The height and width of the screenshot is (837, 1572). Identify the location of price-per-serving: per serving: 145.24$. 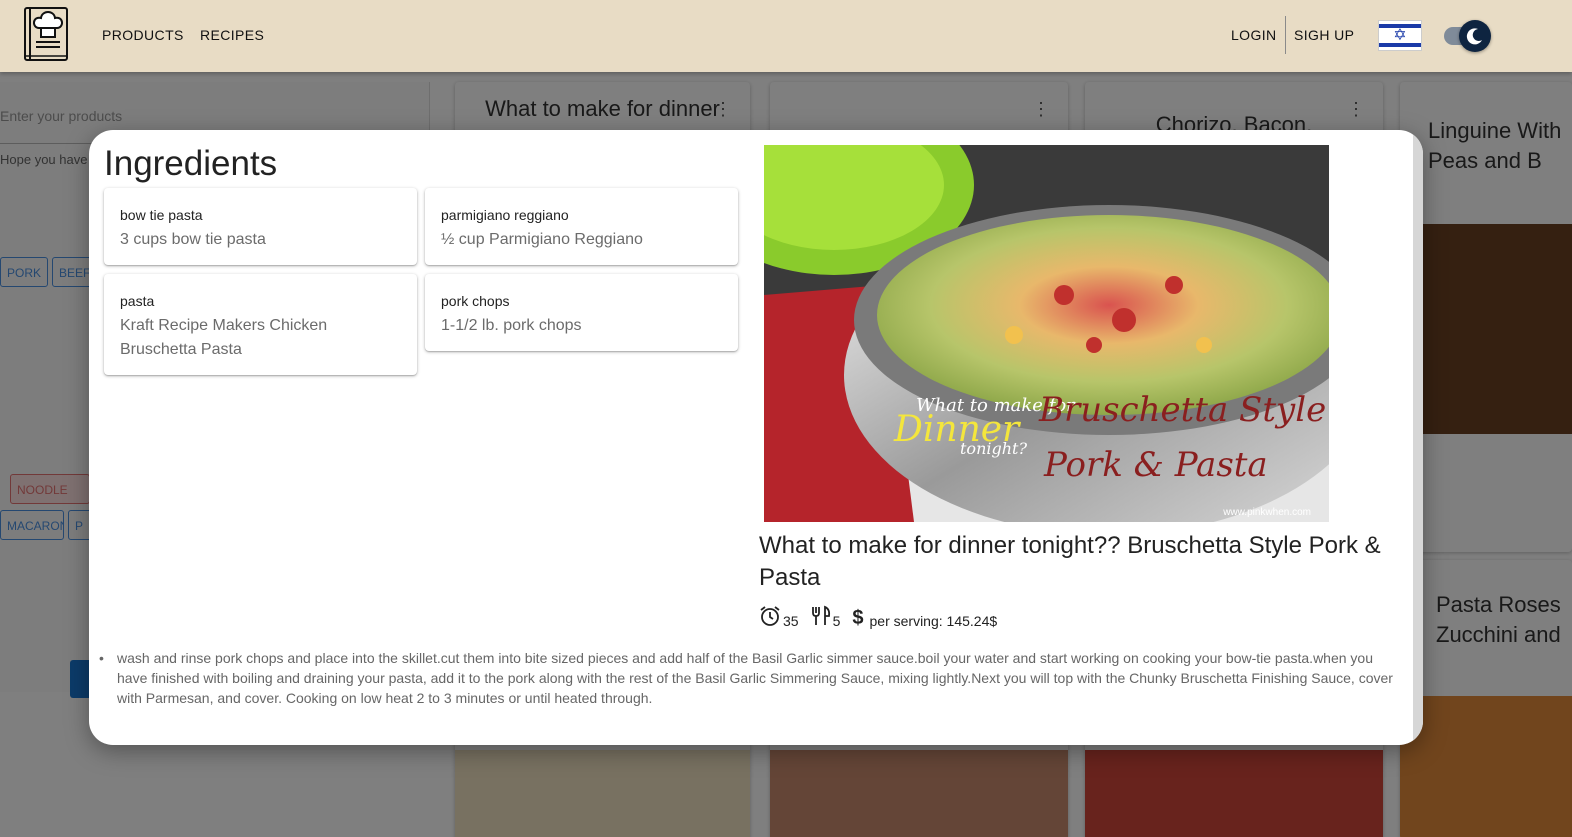
(933, 621).